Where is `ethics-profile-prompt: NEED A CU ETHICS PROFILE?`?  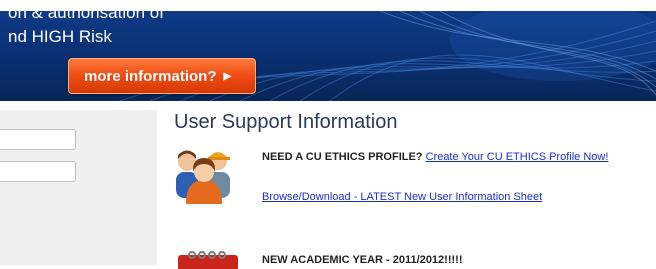
ethics-profile-prompt: NEED A CU ETHICS PROFILE? is located at coordinates (342, 157).